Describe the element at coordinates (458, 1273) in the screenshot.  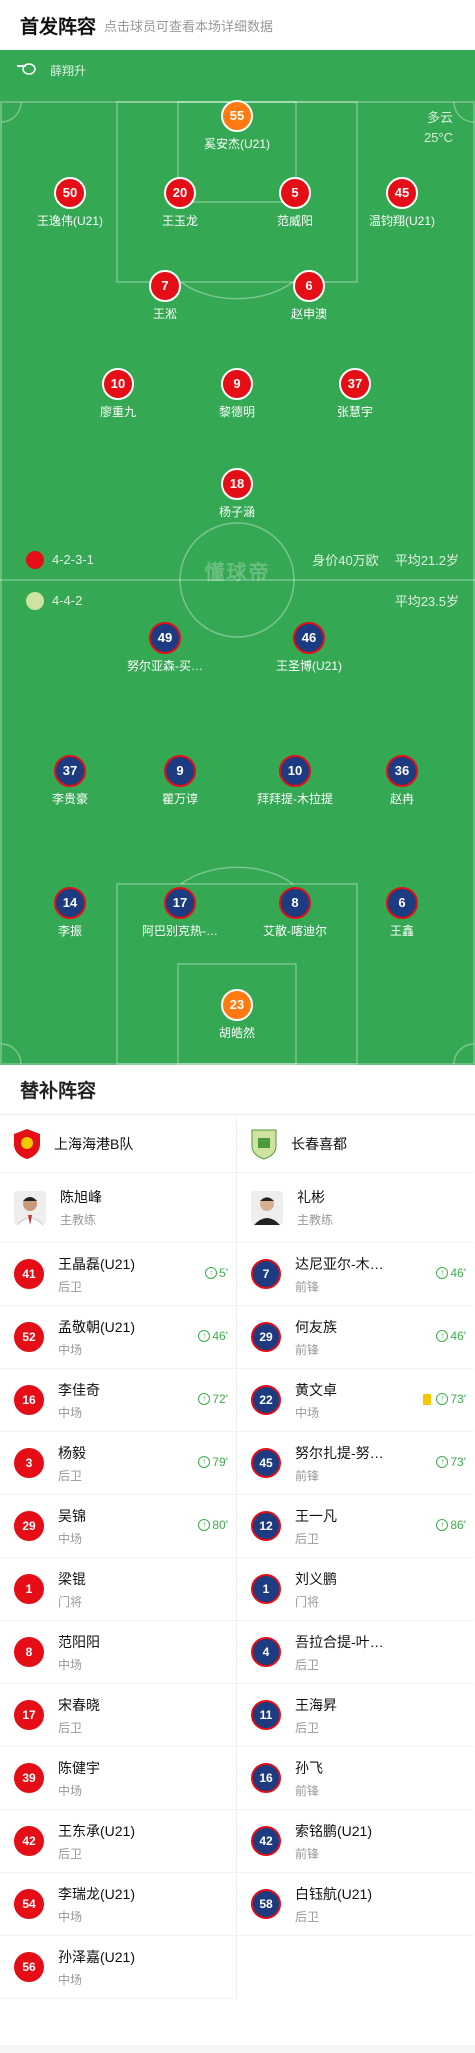
I see `sub-minute: 46'` at that location.